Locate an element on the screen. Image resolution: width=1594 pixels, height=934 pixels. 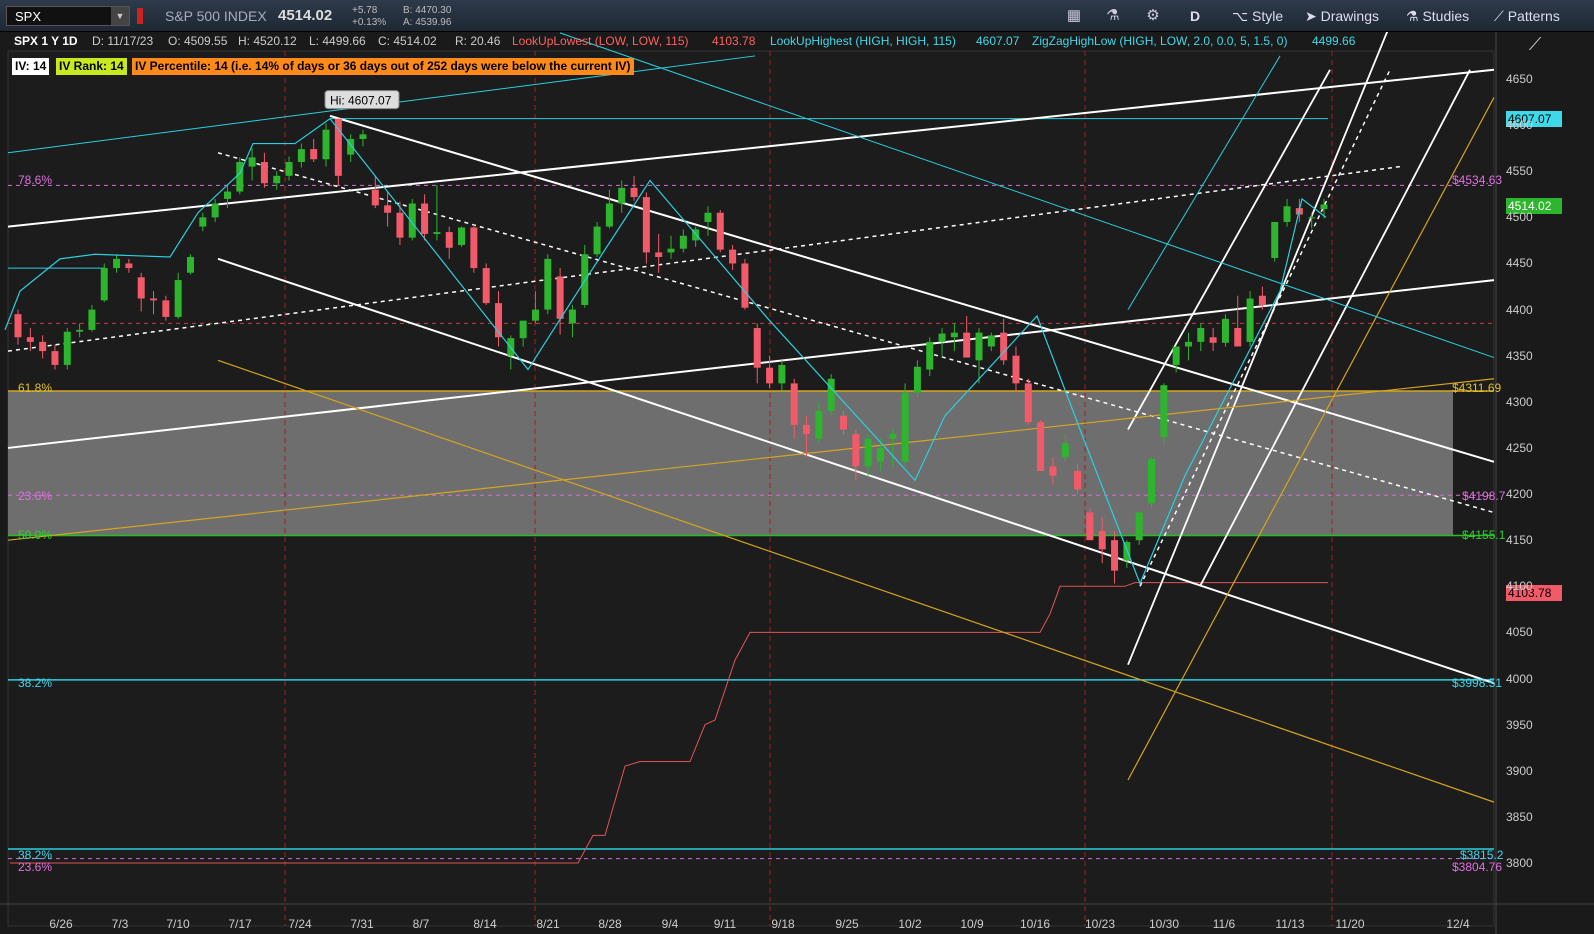
iv-badge: IV: 14 is located at coordinates (31, 66).